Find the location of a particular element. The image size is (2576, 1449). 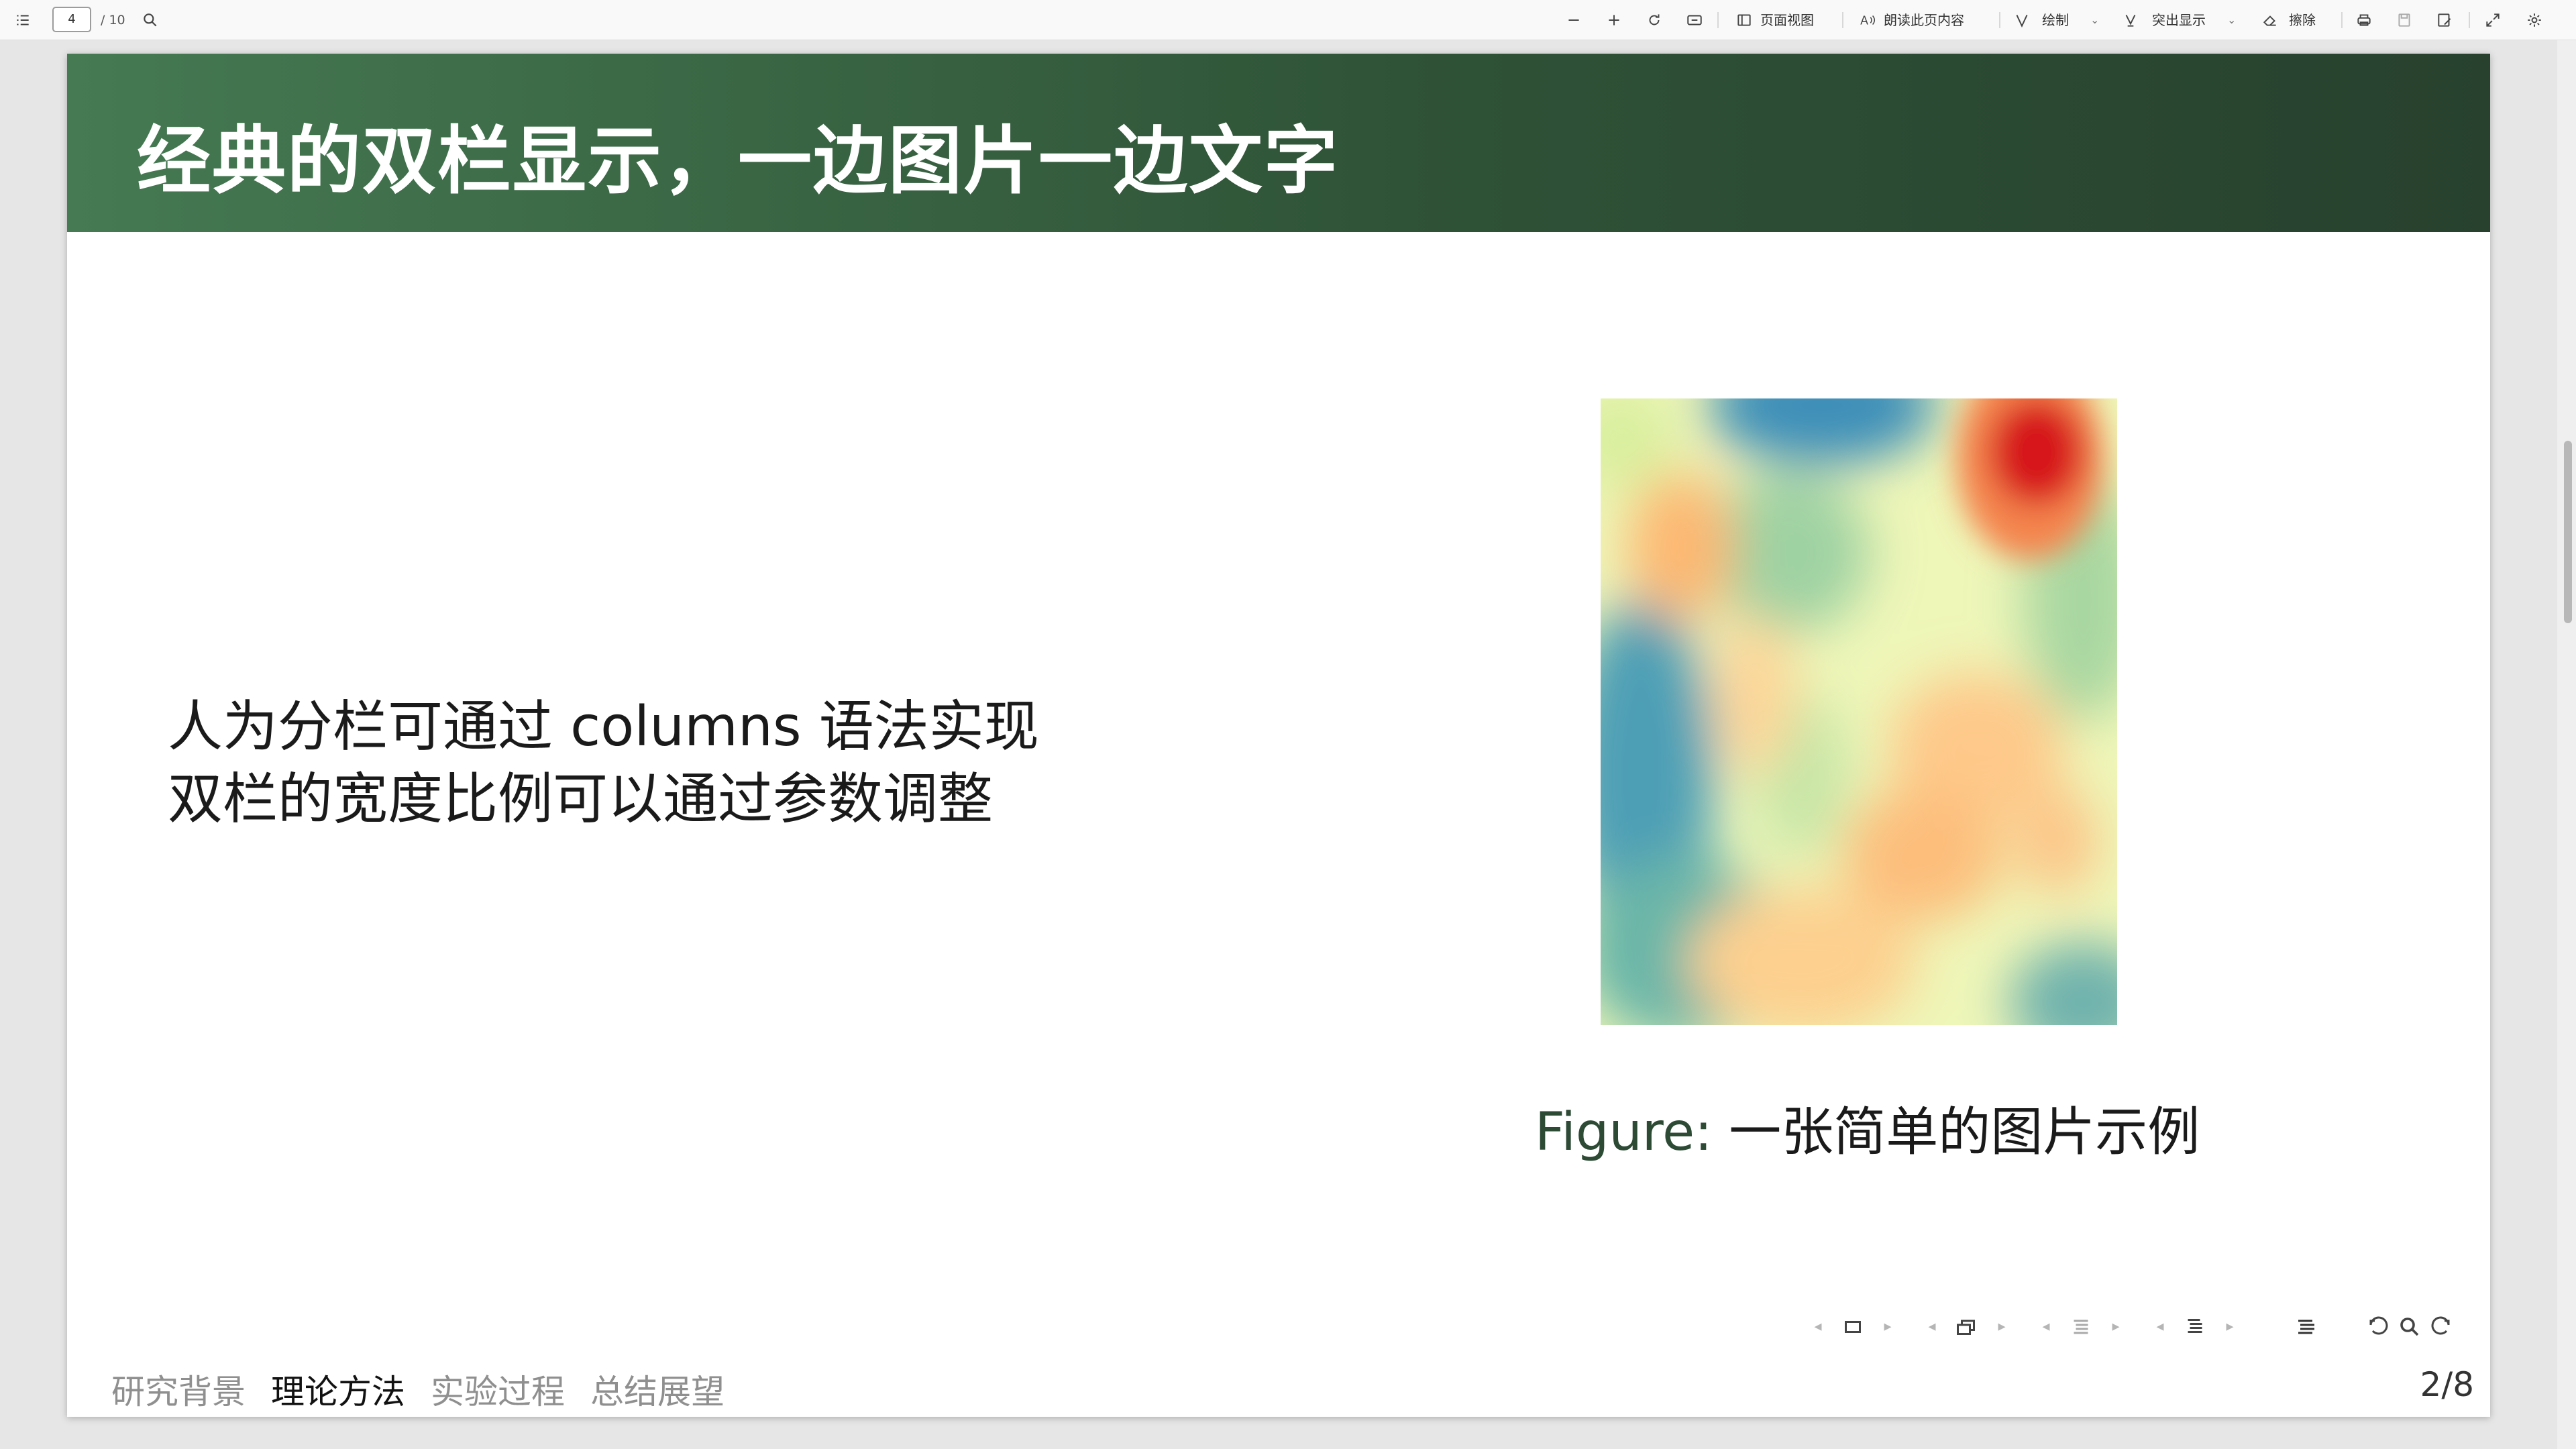

slide-header-bar: 经典的双栏显示，一边图片一边文字 is located at coordinates (1278, 143).